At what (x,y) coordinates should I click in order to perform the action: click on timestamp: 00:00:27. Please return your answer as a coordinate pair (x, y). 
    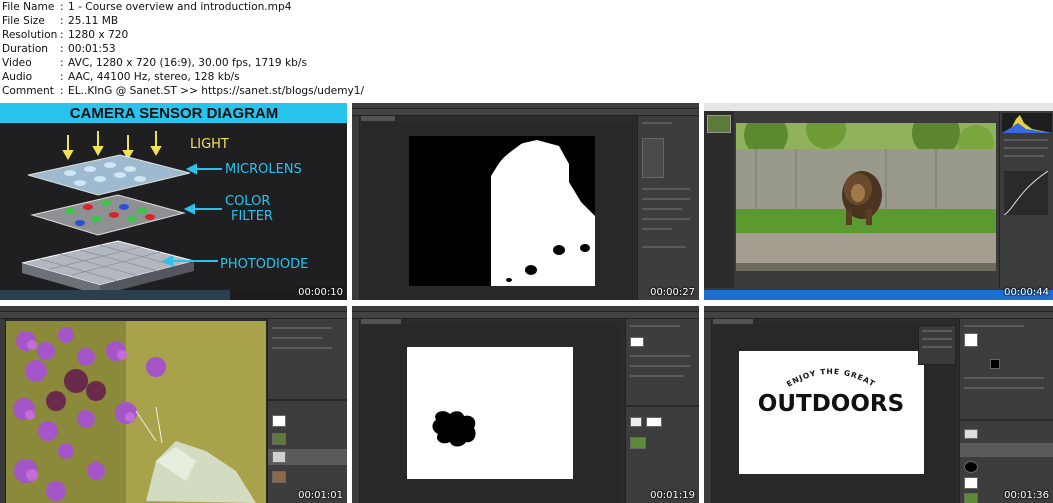
    Looking at the image, I should click on (672, 292).